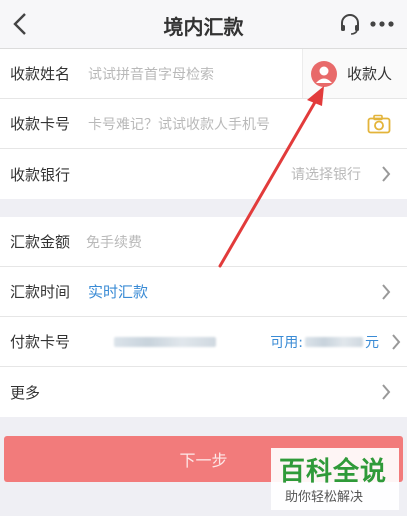 This screenshot has width=407, height=516. I want to click on amount-input: 免手续费, so click(114, 242).